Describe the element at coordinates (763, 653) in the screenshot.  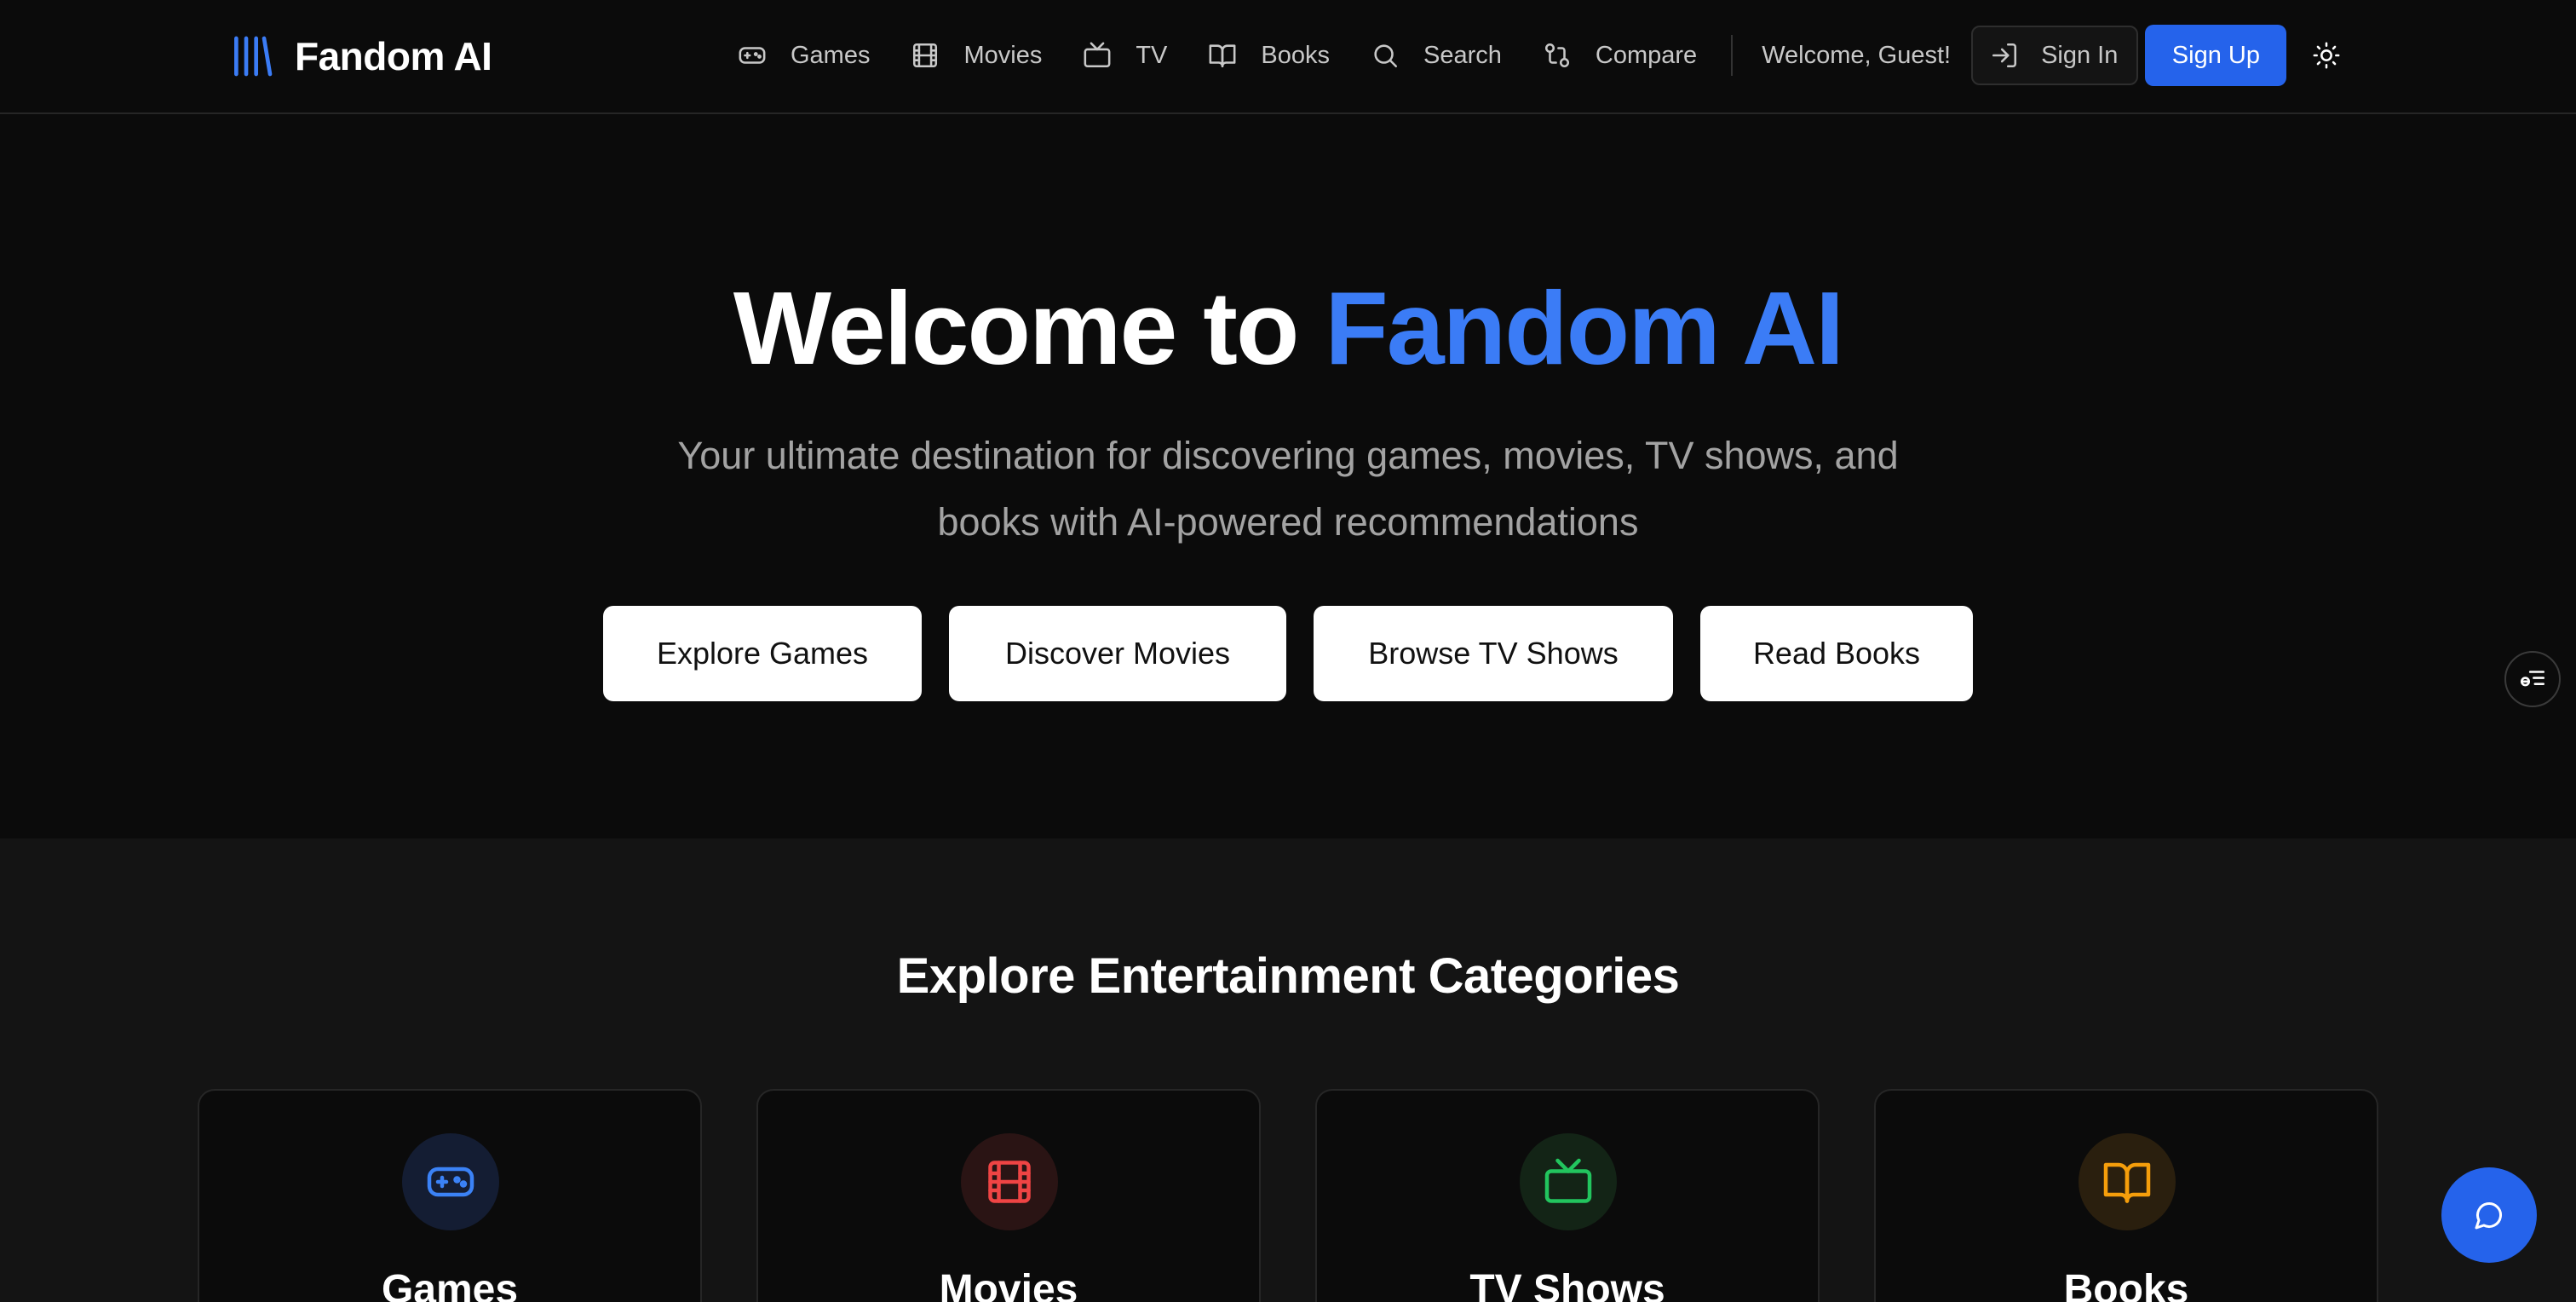
I see `explore-games-button: Explore Games` at that location.